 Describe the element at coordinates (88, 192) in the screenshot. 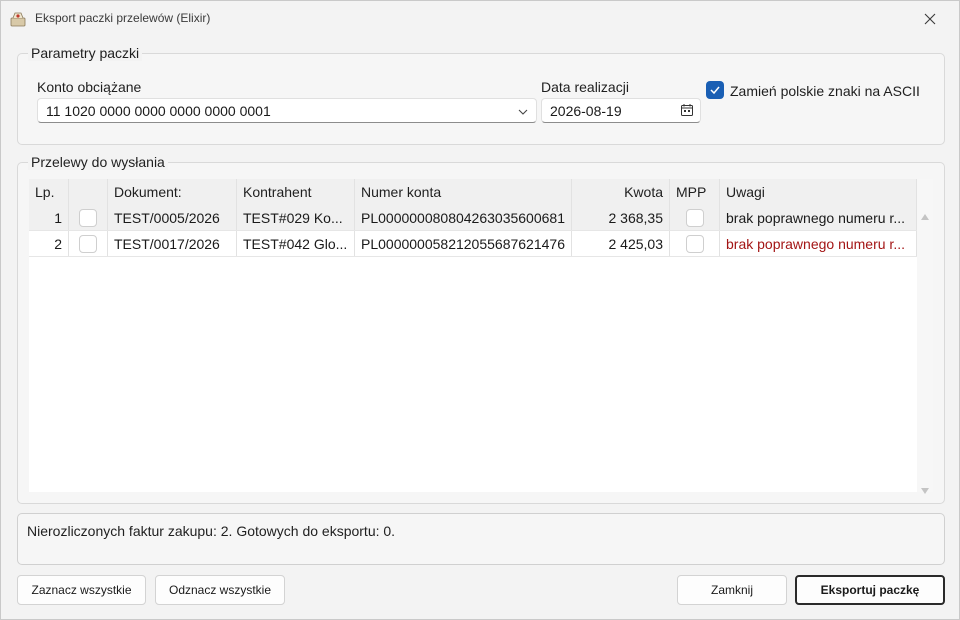

I see `col-check` at that location.